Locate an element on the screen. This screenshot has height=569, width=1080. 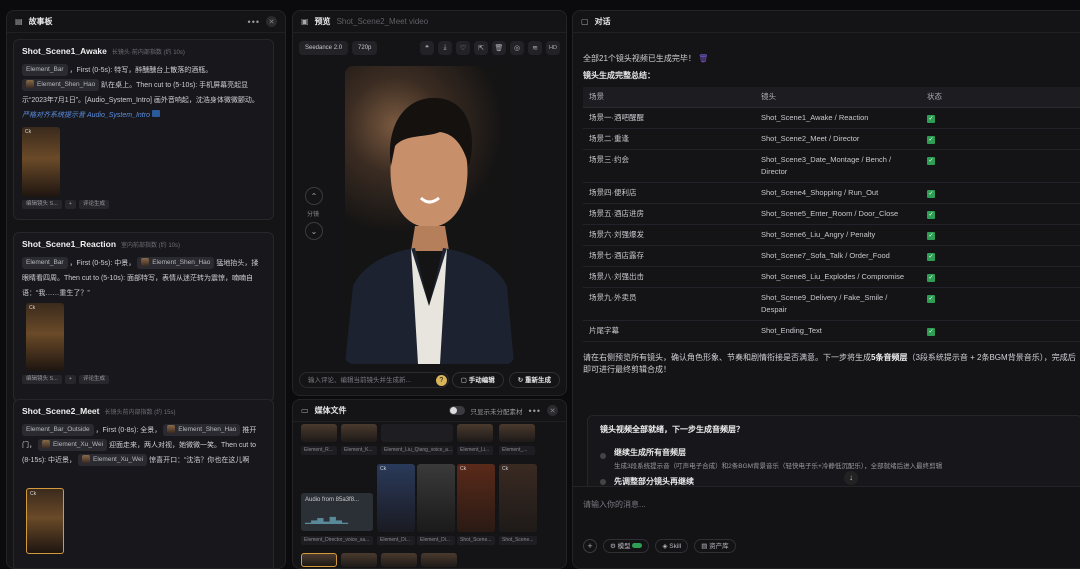
heart-icon: ♡ is located at coordinates (463, 48).